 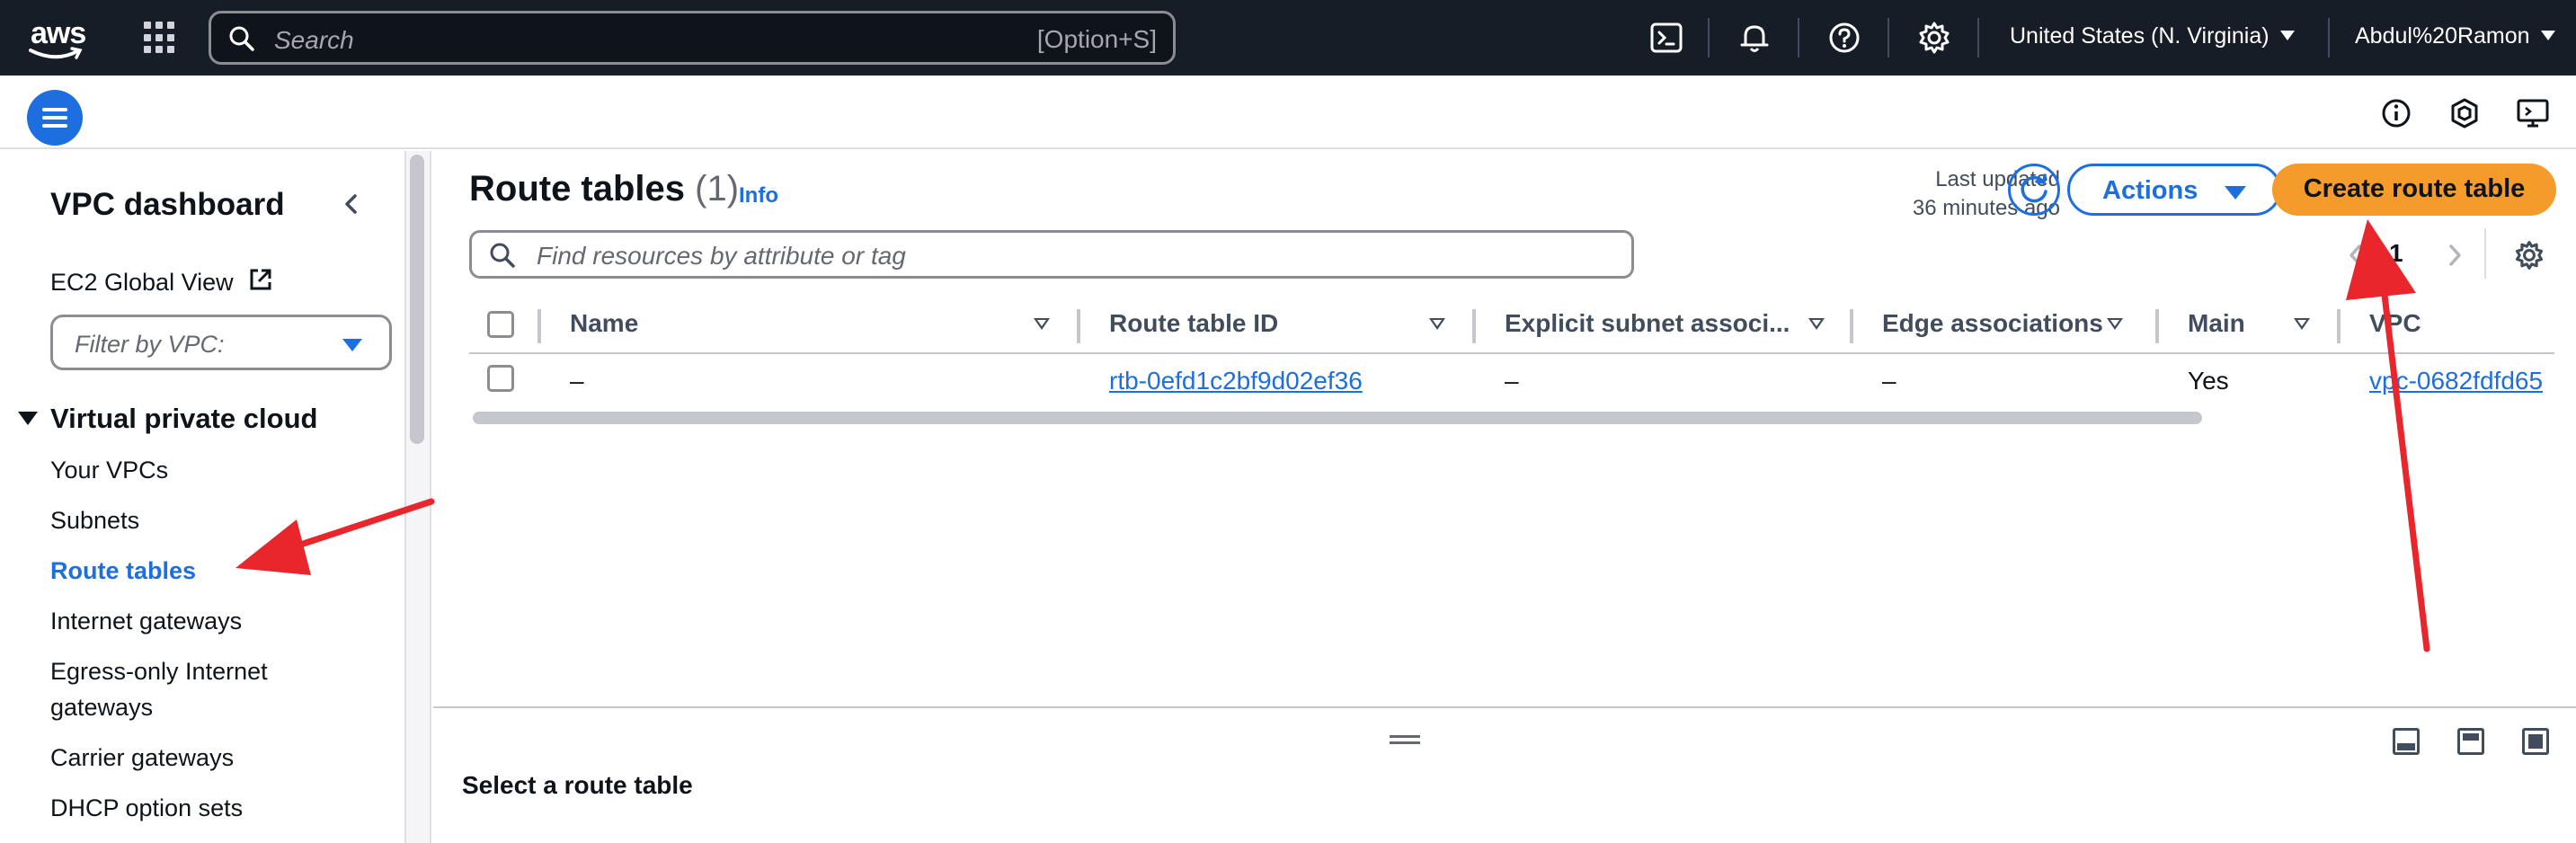 I want to click on sidebar-item-subnets: Subnets, so click(x=94, y=521).